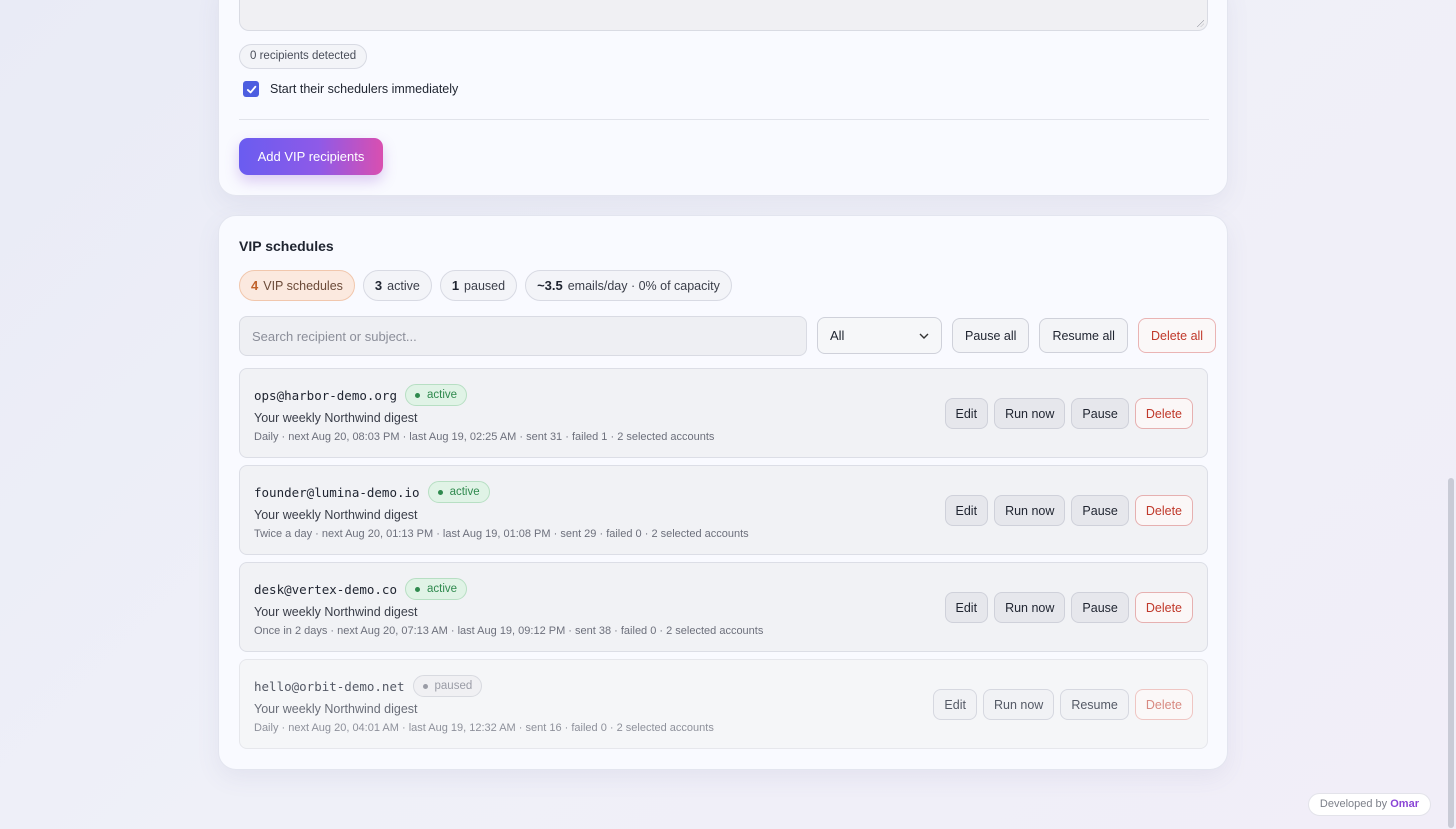 This screenshot has width=1456, height=829. I want to click on resume-all-button: Resume all, so click(1083, 335).